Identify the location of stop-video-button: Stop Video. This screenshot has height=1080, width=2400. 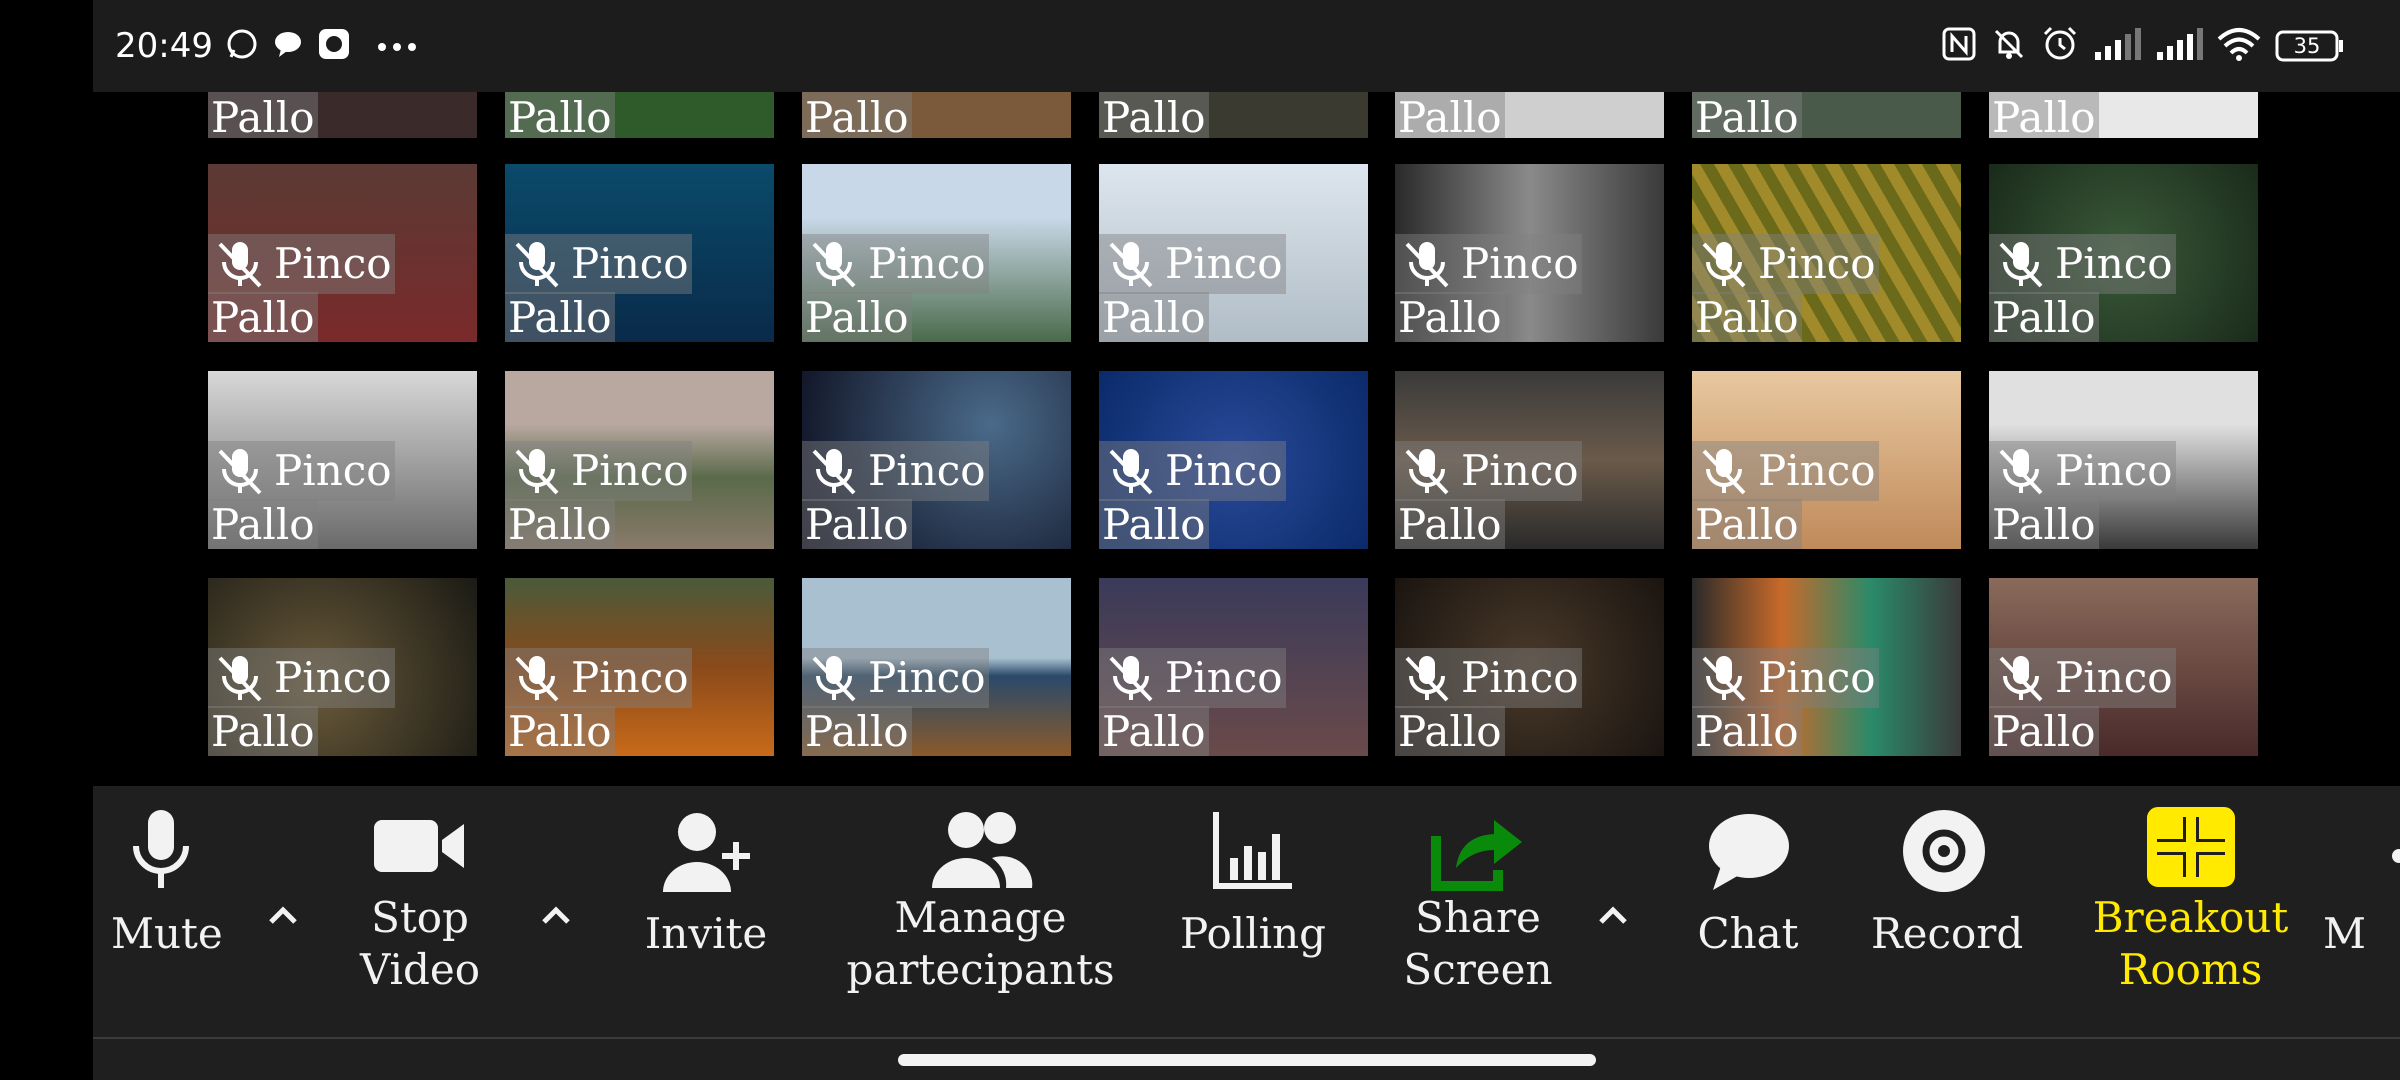
(420, 901).